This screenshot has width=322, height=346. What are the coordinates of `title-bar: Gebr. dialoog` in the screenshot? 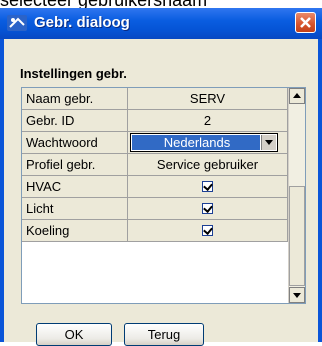 It's located at (161, 23).